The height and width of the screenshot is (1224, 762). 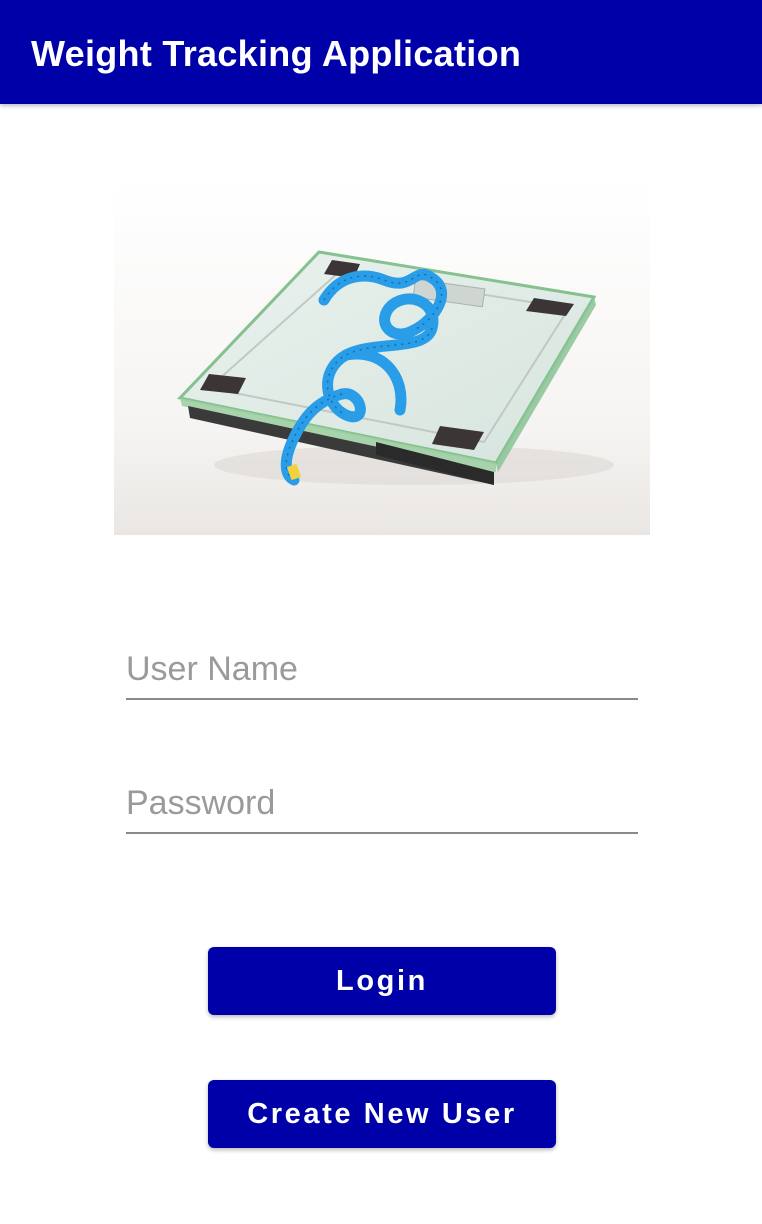 What do you see at coordinates (382, 1114) in the screenshot?
I see `create-new-user-button: Create New User` at bounding box center [382, 1114].